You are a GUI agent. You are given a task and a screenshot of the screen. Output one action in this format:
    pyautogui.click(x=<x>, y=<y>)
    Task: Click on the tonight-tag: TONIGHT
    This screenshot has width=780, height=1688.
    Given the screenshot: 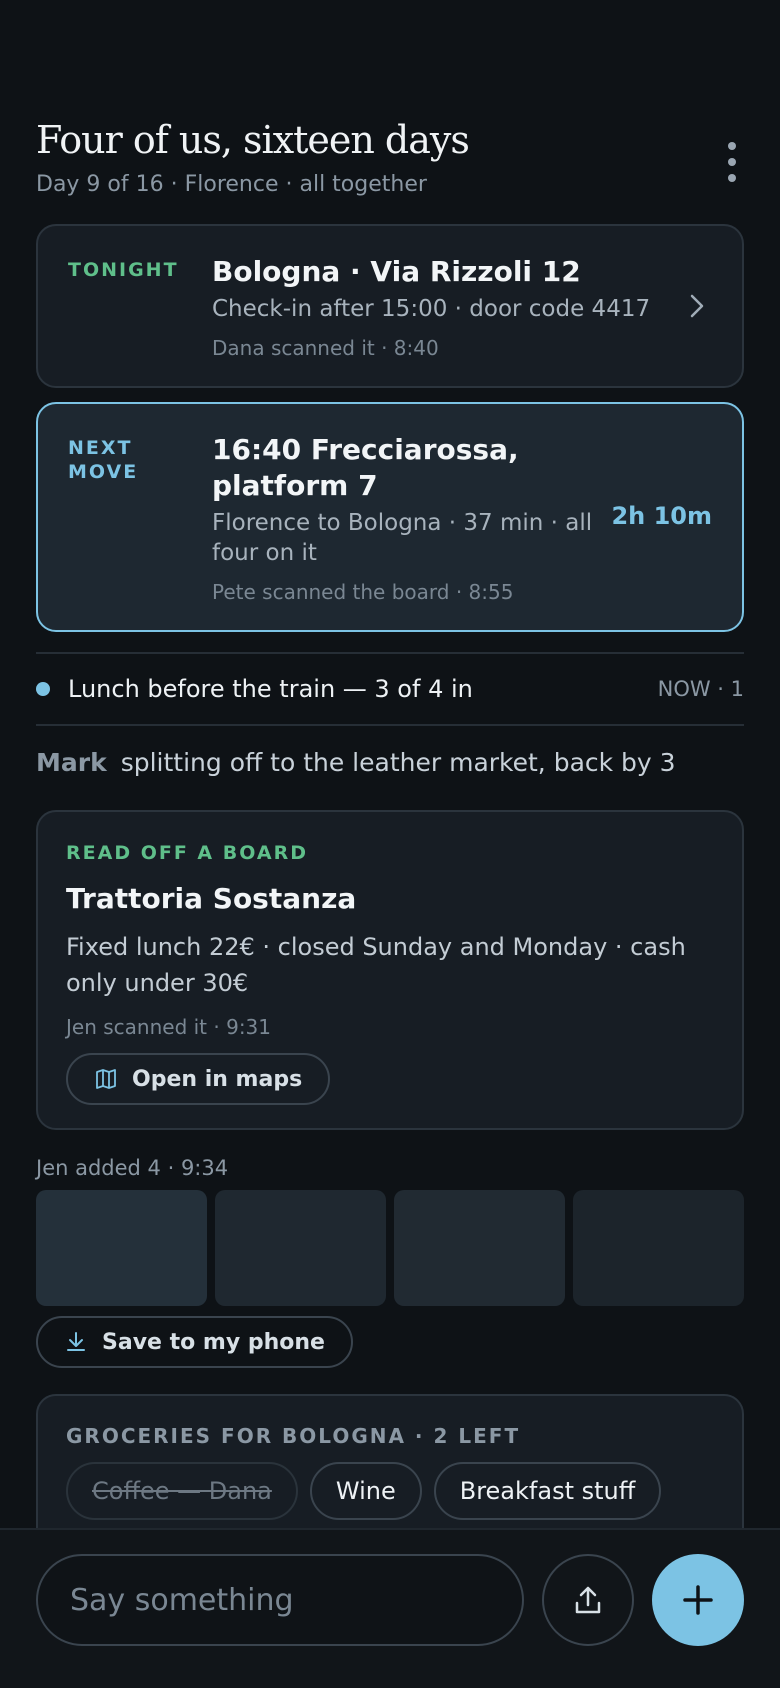 What is the action you would take?
    pyautogui.click(x=123, y=270)
    